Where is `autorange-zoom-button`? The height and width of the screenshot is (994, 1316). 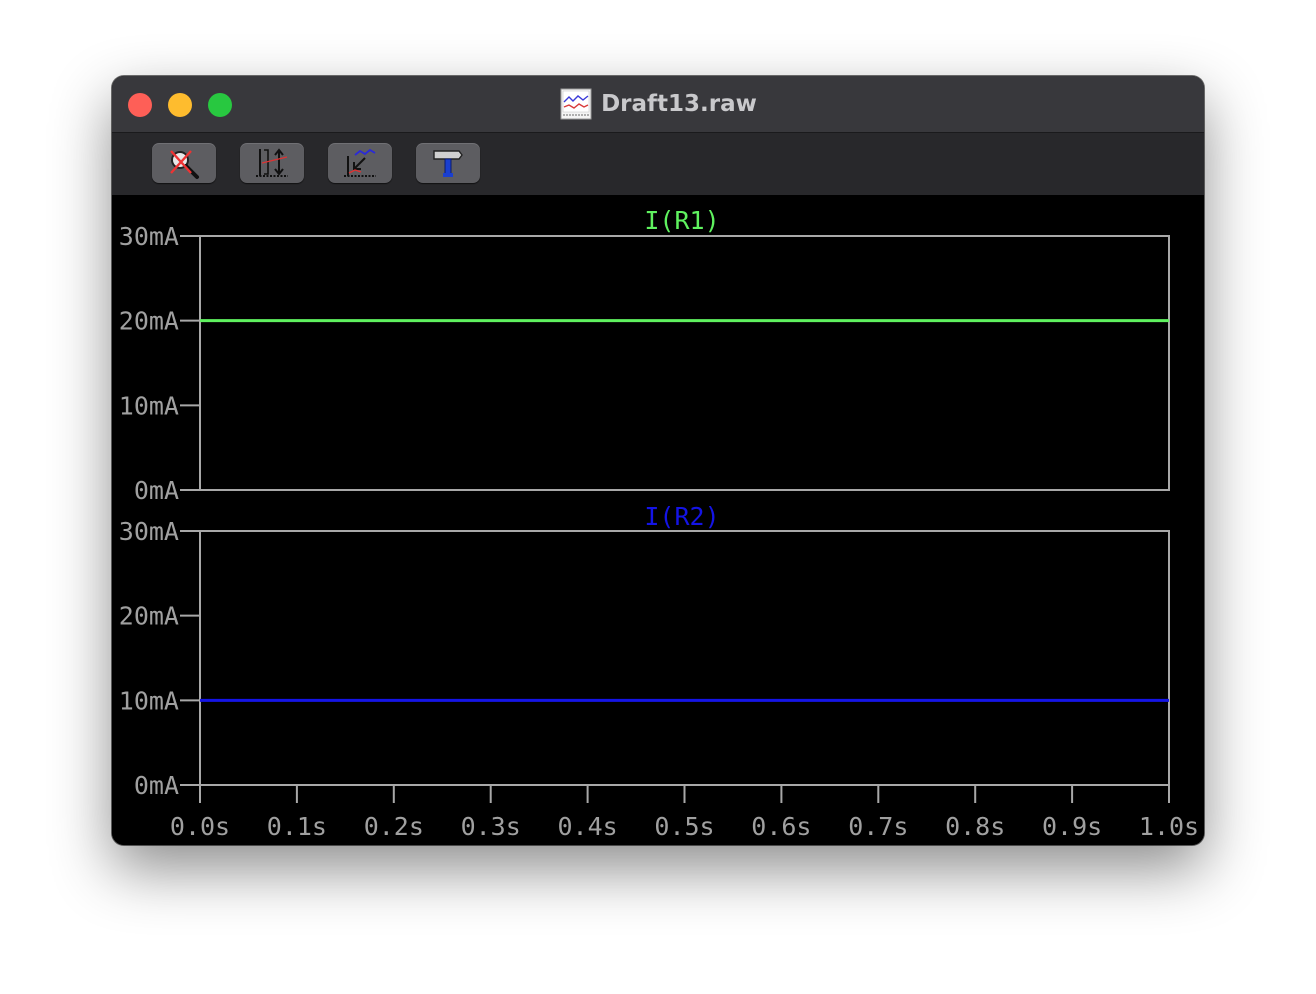 autorange-zoom-button is located at coordinates (184, 163).